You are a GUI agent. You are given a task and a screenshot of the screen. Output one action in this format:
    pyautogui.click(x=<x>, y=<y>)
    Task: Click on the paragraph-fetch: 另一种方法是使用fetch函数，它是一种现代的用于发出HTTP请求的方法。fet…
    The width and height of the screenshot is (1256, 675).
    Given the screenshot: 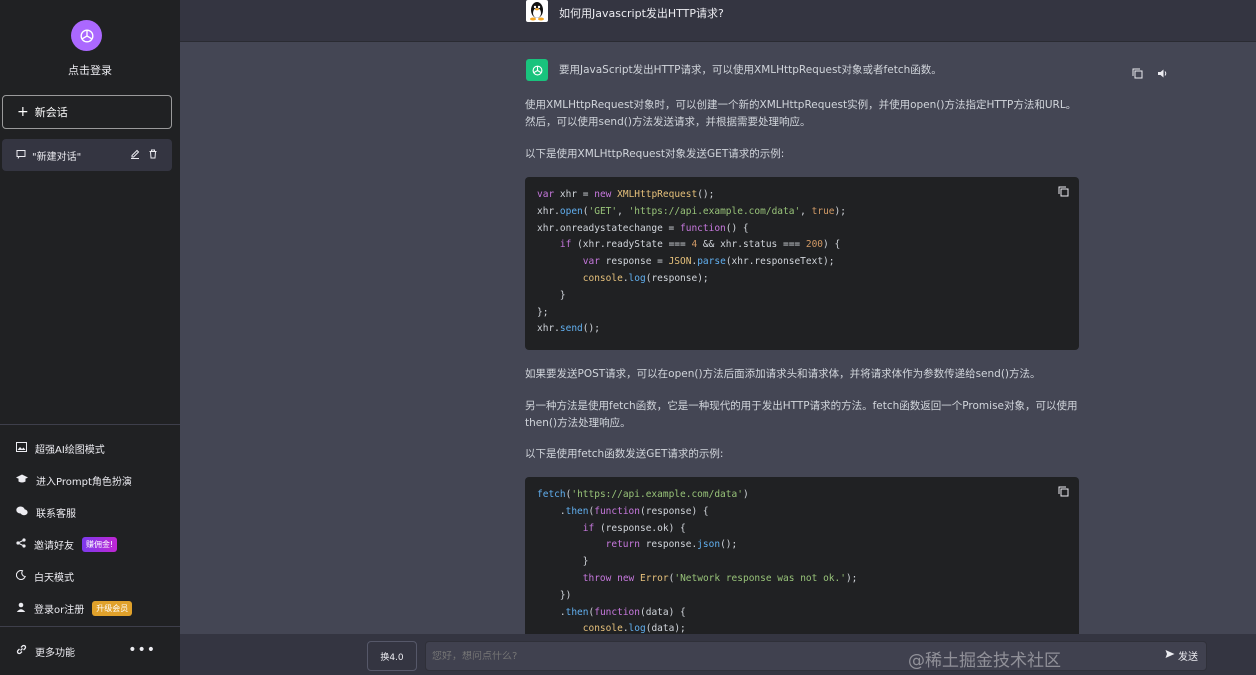 What is the action you would take?
    pyautogui.click(x=801, y=414)
    